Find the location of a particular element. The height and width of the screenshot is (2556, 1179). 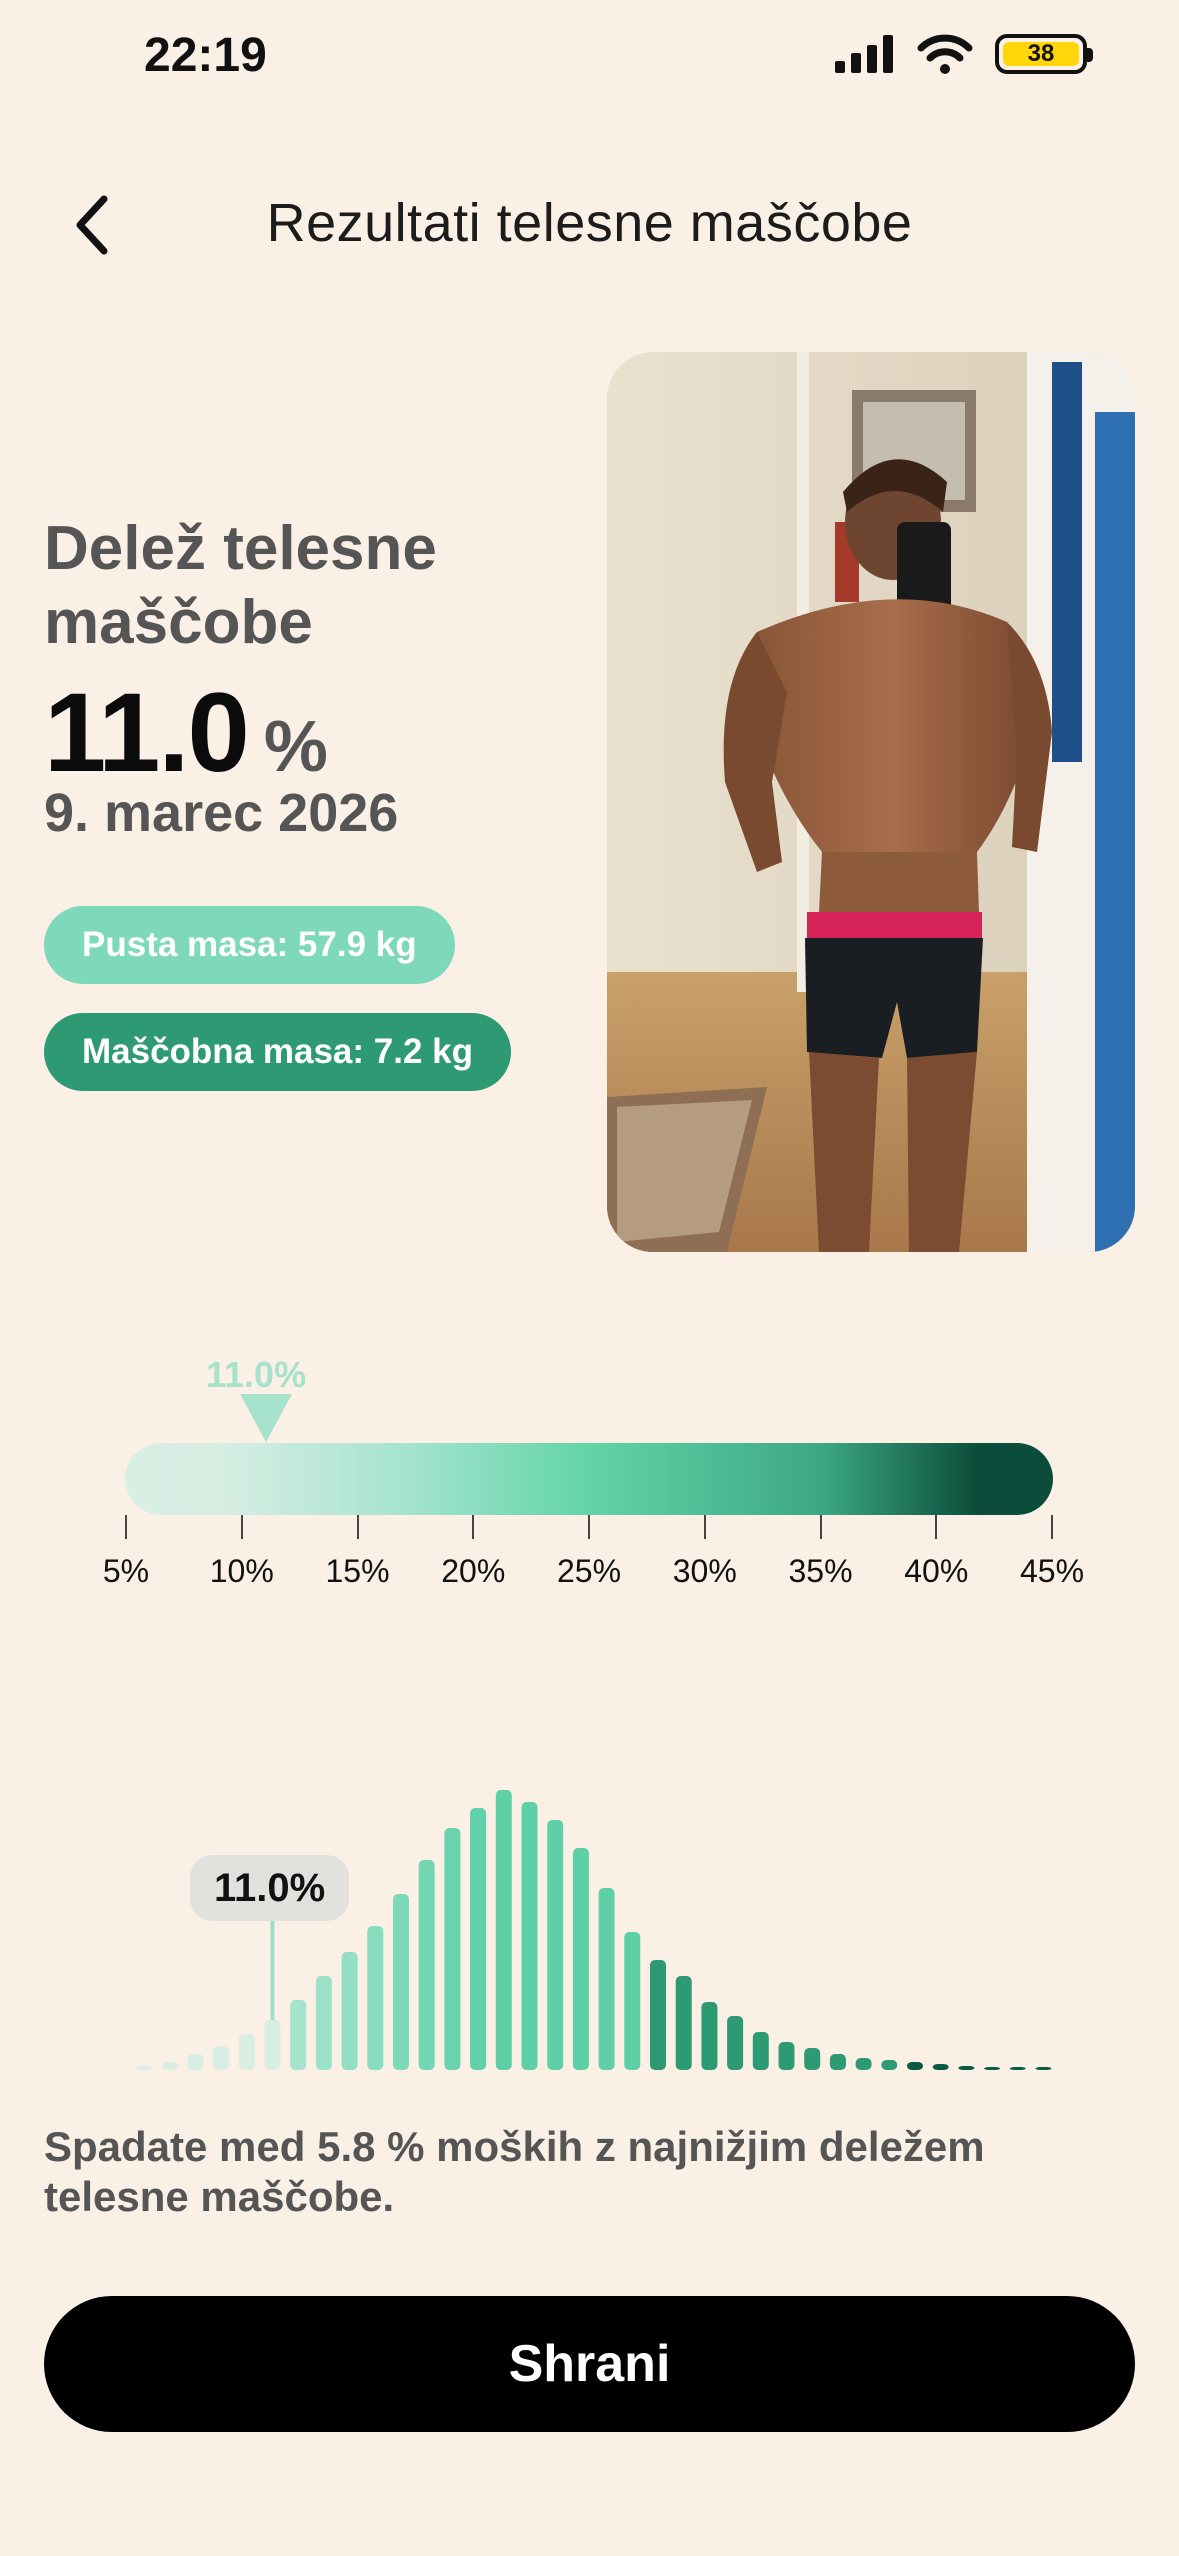

body-fat-value: 11.0 is located at coordinates (147, 732).